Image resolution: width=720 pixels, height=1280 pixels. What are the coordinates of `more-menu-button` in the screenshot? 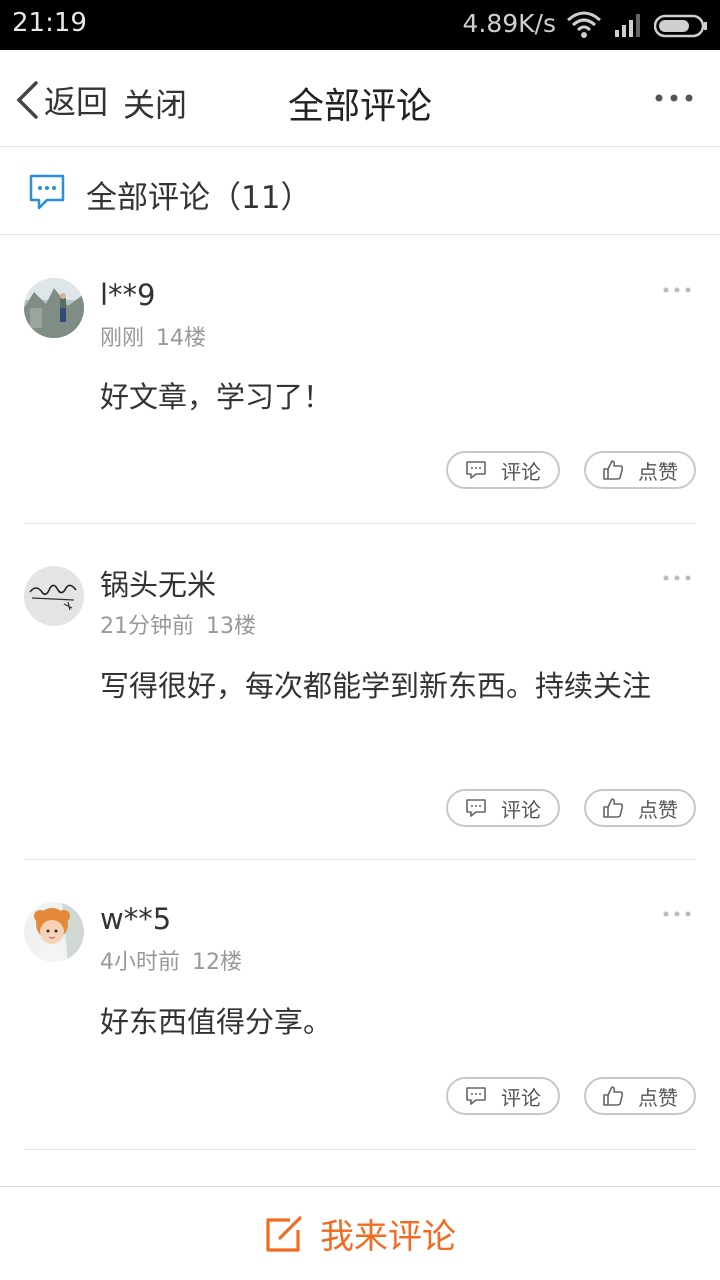 It's located at (674, 98).